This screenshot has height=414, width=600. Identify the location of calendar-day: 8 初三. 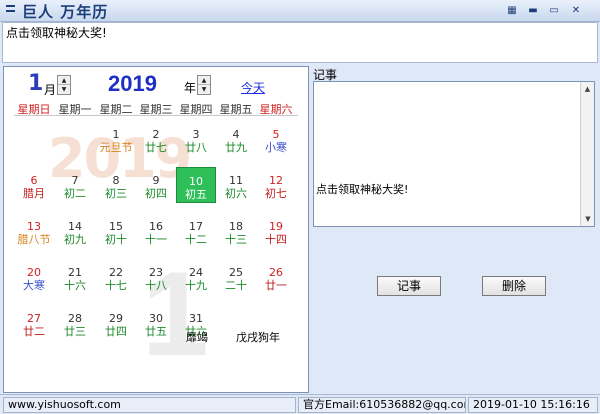
(116, 185).